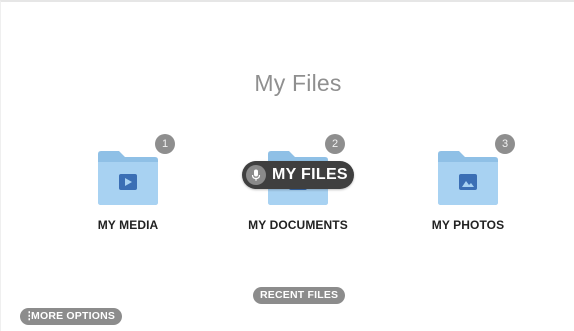 The image size is (574, 331). I want to click on badge-number: 1, so click(165, 144).